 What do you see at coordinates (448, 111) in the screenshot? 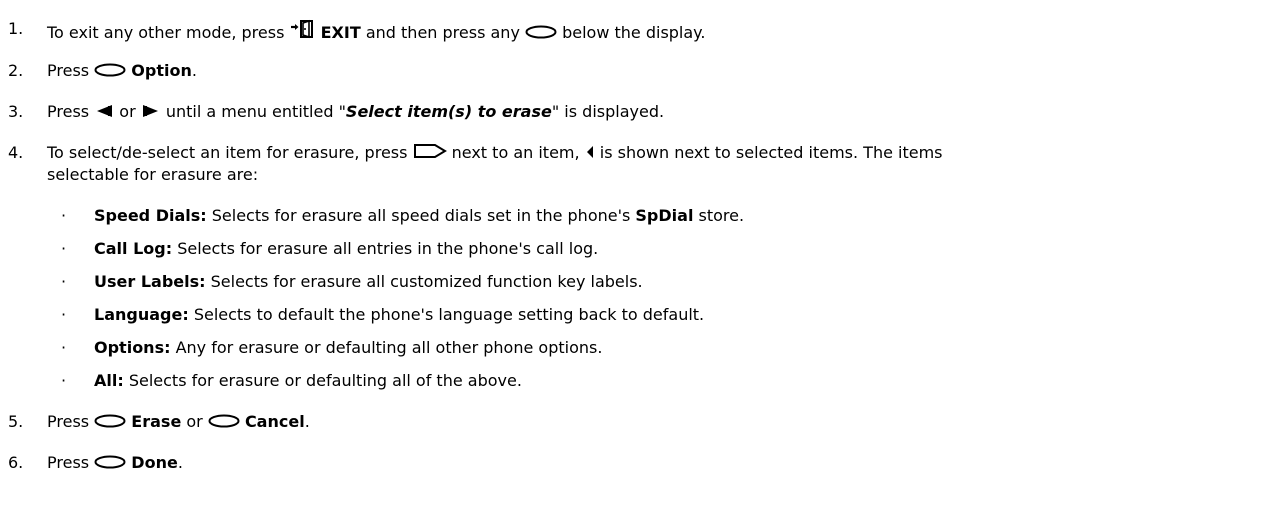
I see `menu-title: Select item(s) to erase` at bounding box center [448, 111].